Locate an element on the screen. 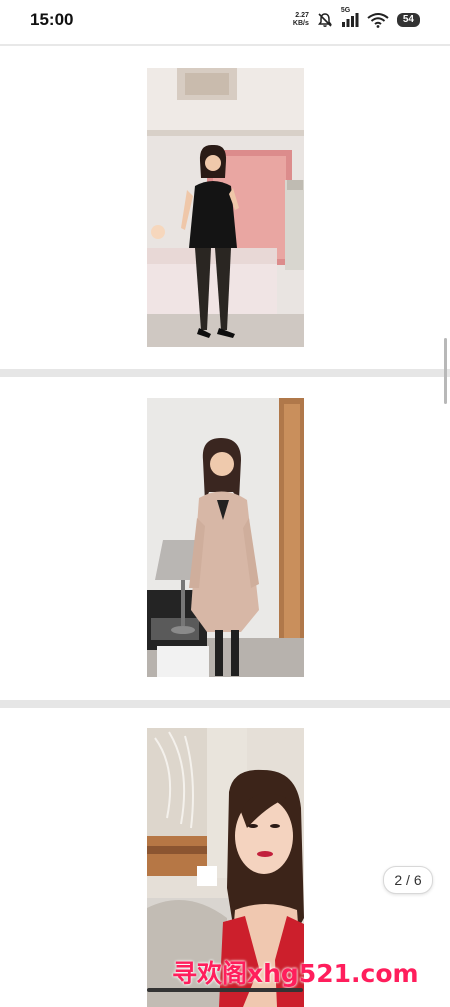  mute-bell-icon is located at coordinates (324, 20).